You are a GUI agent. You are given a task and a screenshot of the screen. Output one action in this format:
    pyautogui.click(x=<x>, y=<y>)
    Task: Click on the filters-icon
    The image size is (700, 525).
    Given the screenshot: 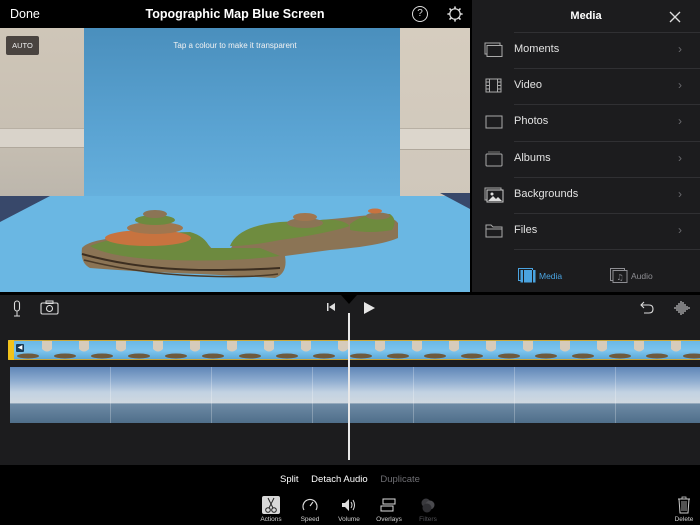 What is the action you would take?
    pyautogui.click(x=428, y=505)
    